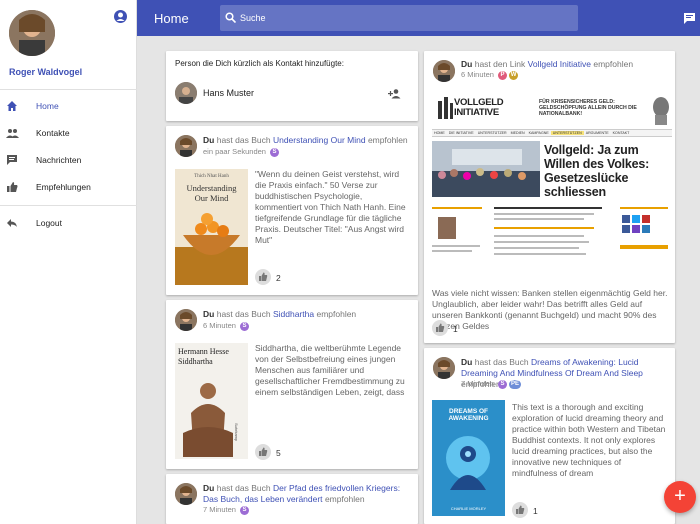 The image size is (700, 524). I want to click on site-nav-item: KONTAKT, so click(621, 133).